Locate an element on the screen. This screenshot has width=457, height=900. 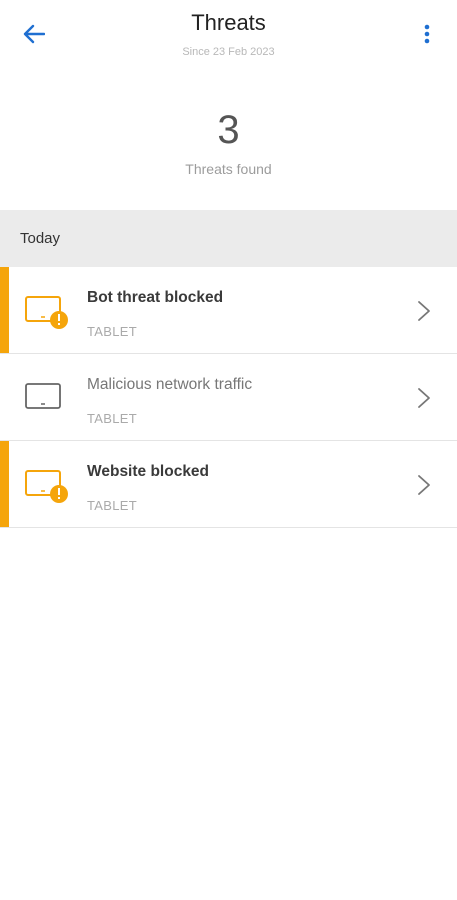
threat-title: Bot threat blocked is located at coordinates (155, 297).